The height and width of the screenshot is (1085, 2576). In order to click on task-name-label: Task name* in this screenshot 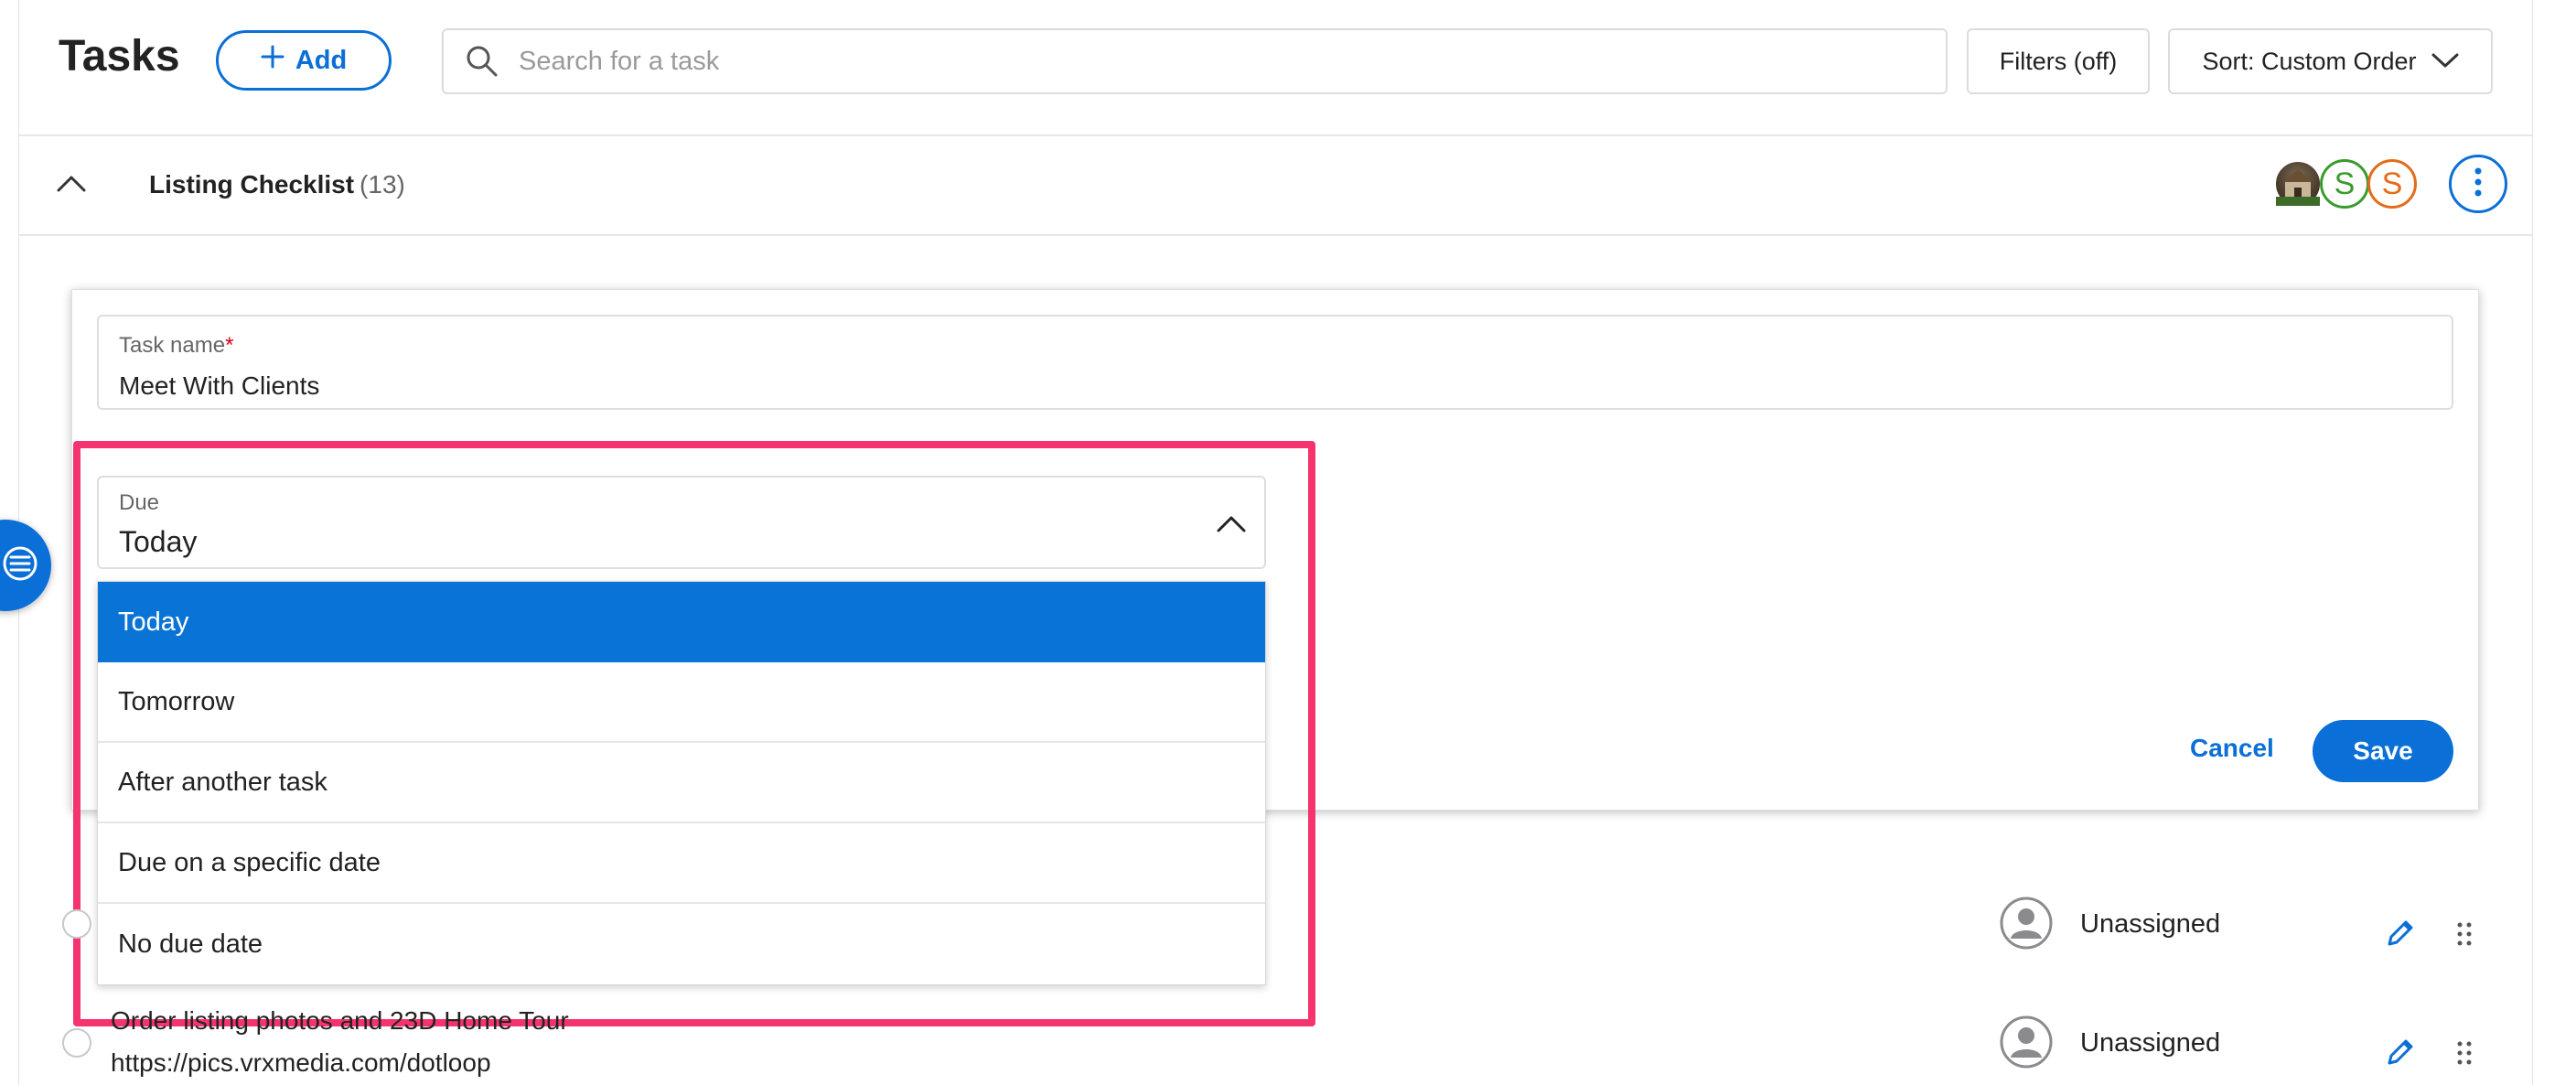, I will do `click(176, 346)`.